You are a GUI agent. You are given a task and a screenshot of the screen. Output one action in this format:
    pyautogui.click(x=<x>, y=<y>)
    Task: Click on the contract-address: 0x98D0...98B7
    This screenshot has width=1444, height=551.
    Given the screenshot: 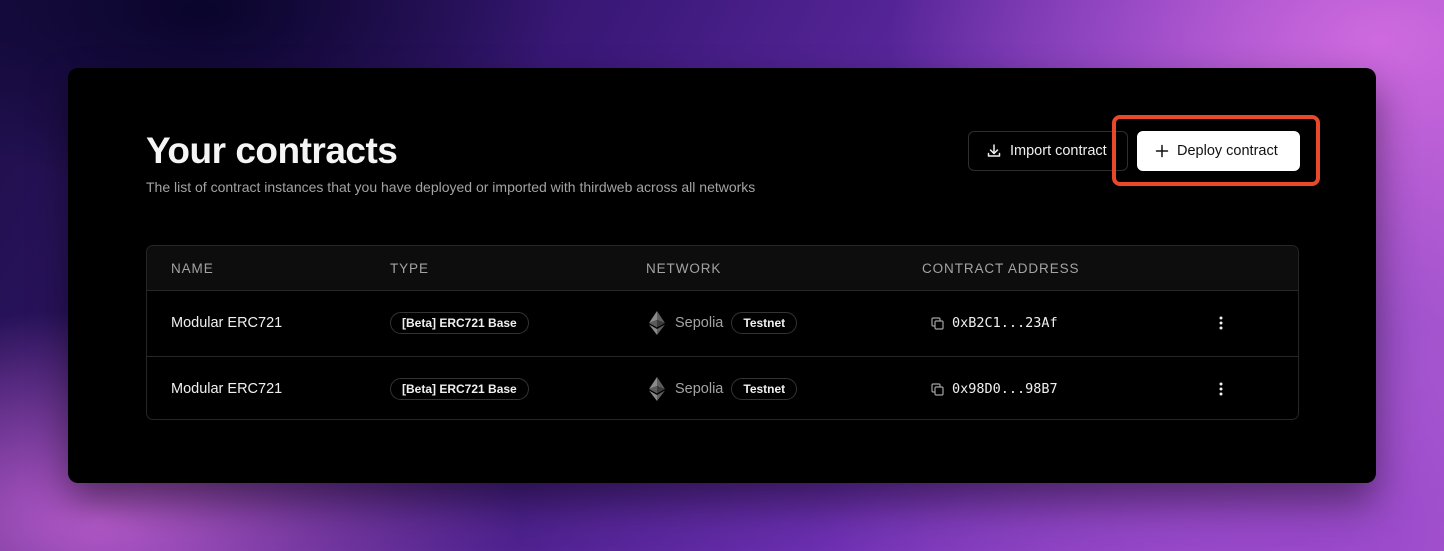 What is the action you would take?
    pyautogui.click(x=1005, y=389)
    